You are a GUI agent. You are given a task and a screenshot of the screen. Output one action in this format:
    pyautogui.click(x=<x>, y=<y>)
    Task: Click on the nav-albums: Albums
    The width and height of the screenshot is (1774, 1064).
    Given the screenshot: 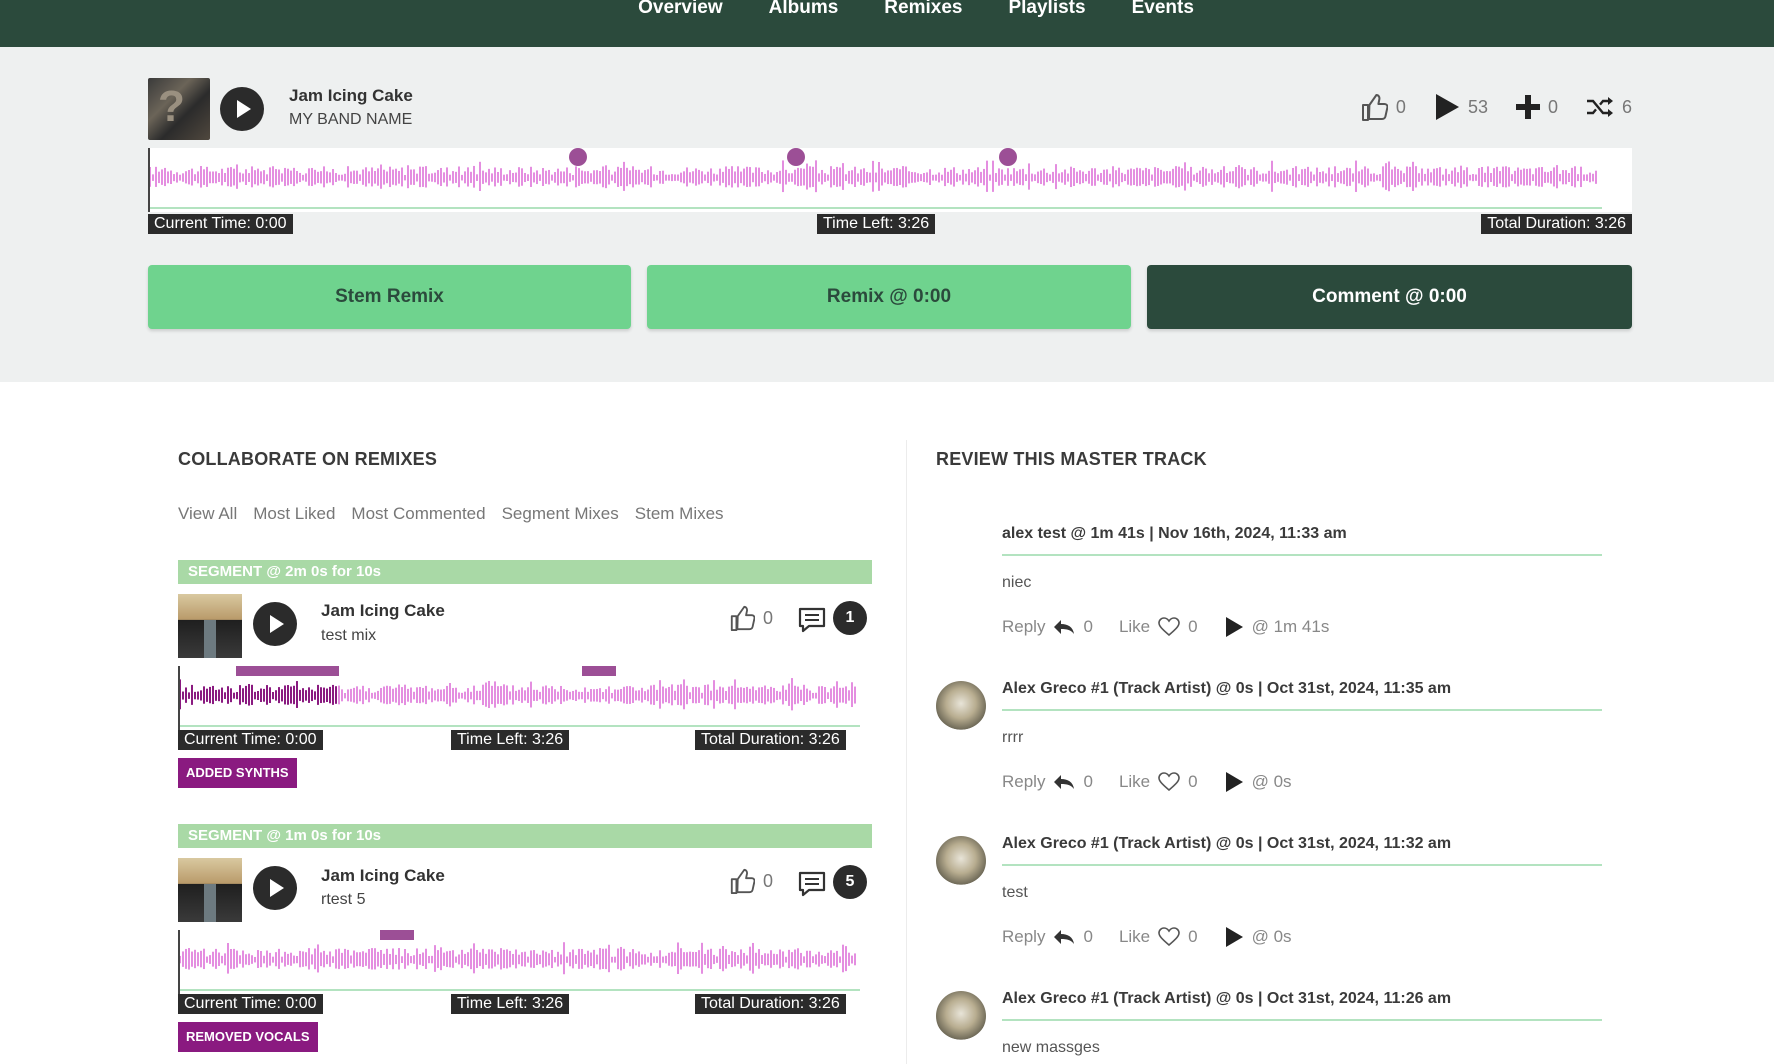 What is the action you would take?
    pyautogui.click(x=804, y=9)
    